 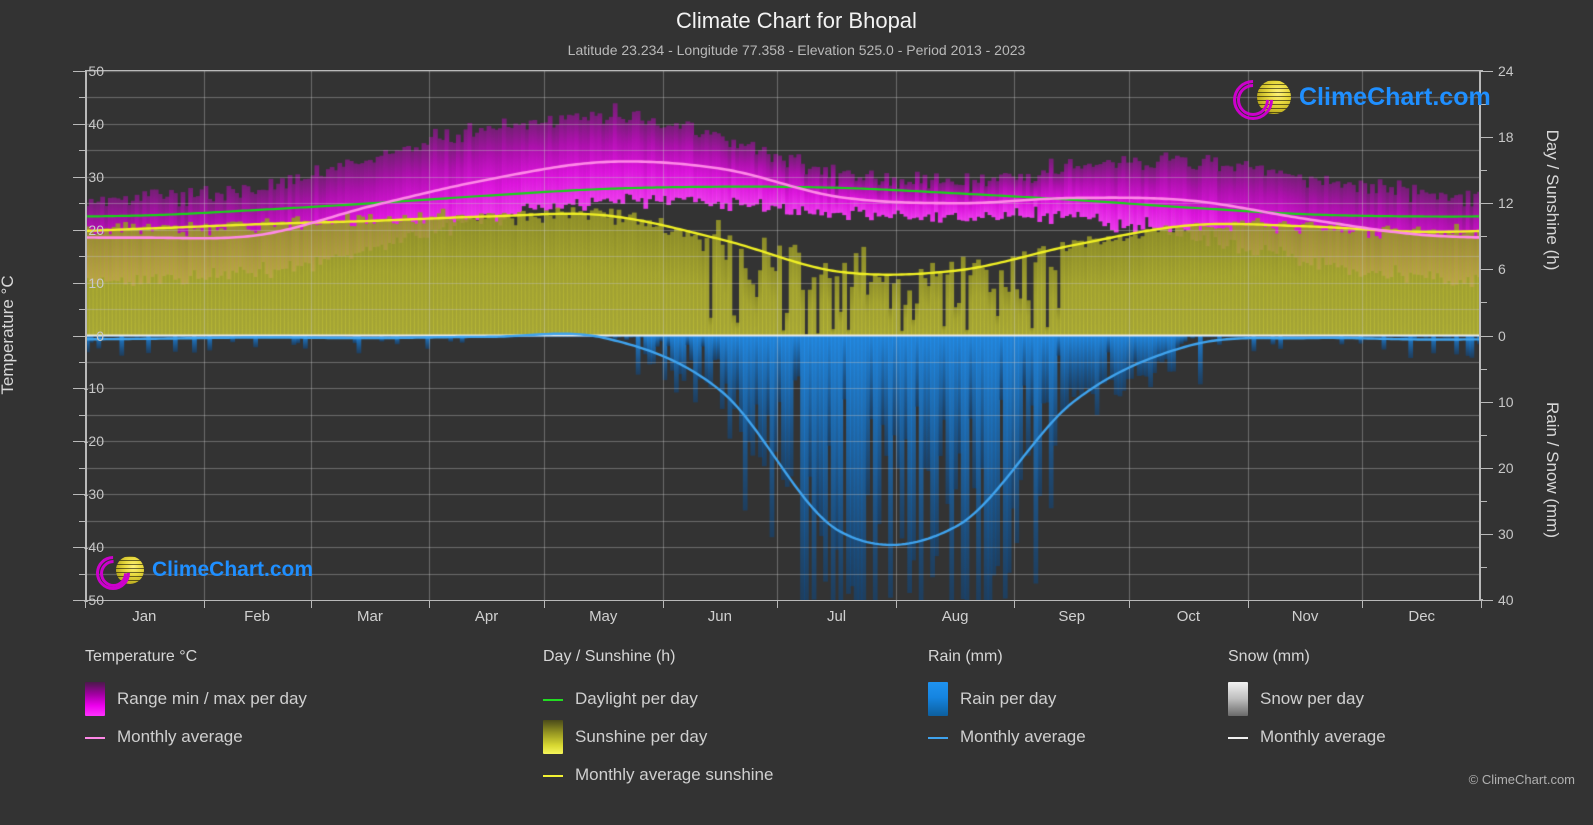 I want to click on legend-item: Sunshine per day, so click(x=658, y=737).